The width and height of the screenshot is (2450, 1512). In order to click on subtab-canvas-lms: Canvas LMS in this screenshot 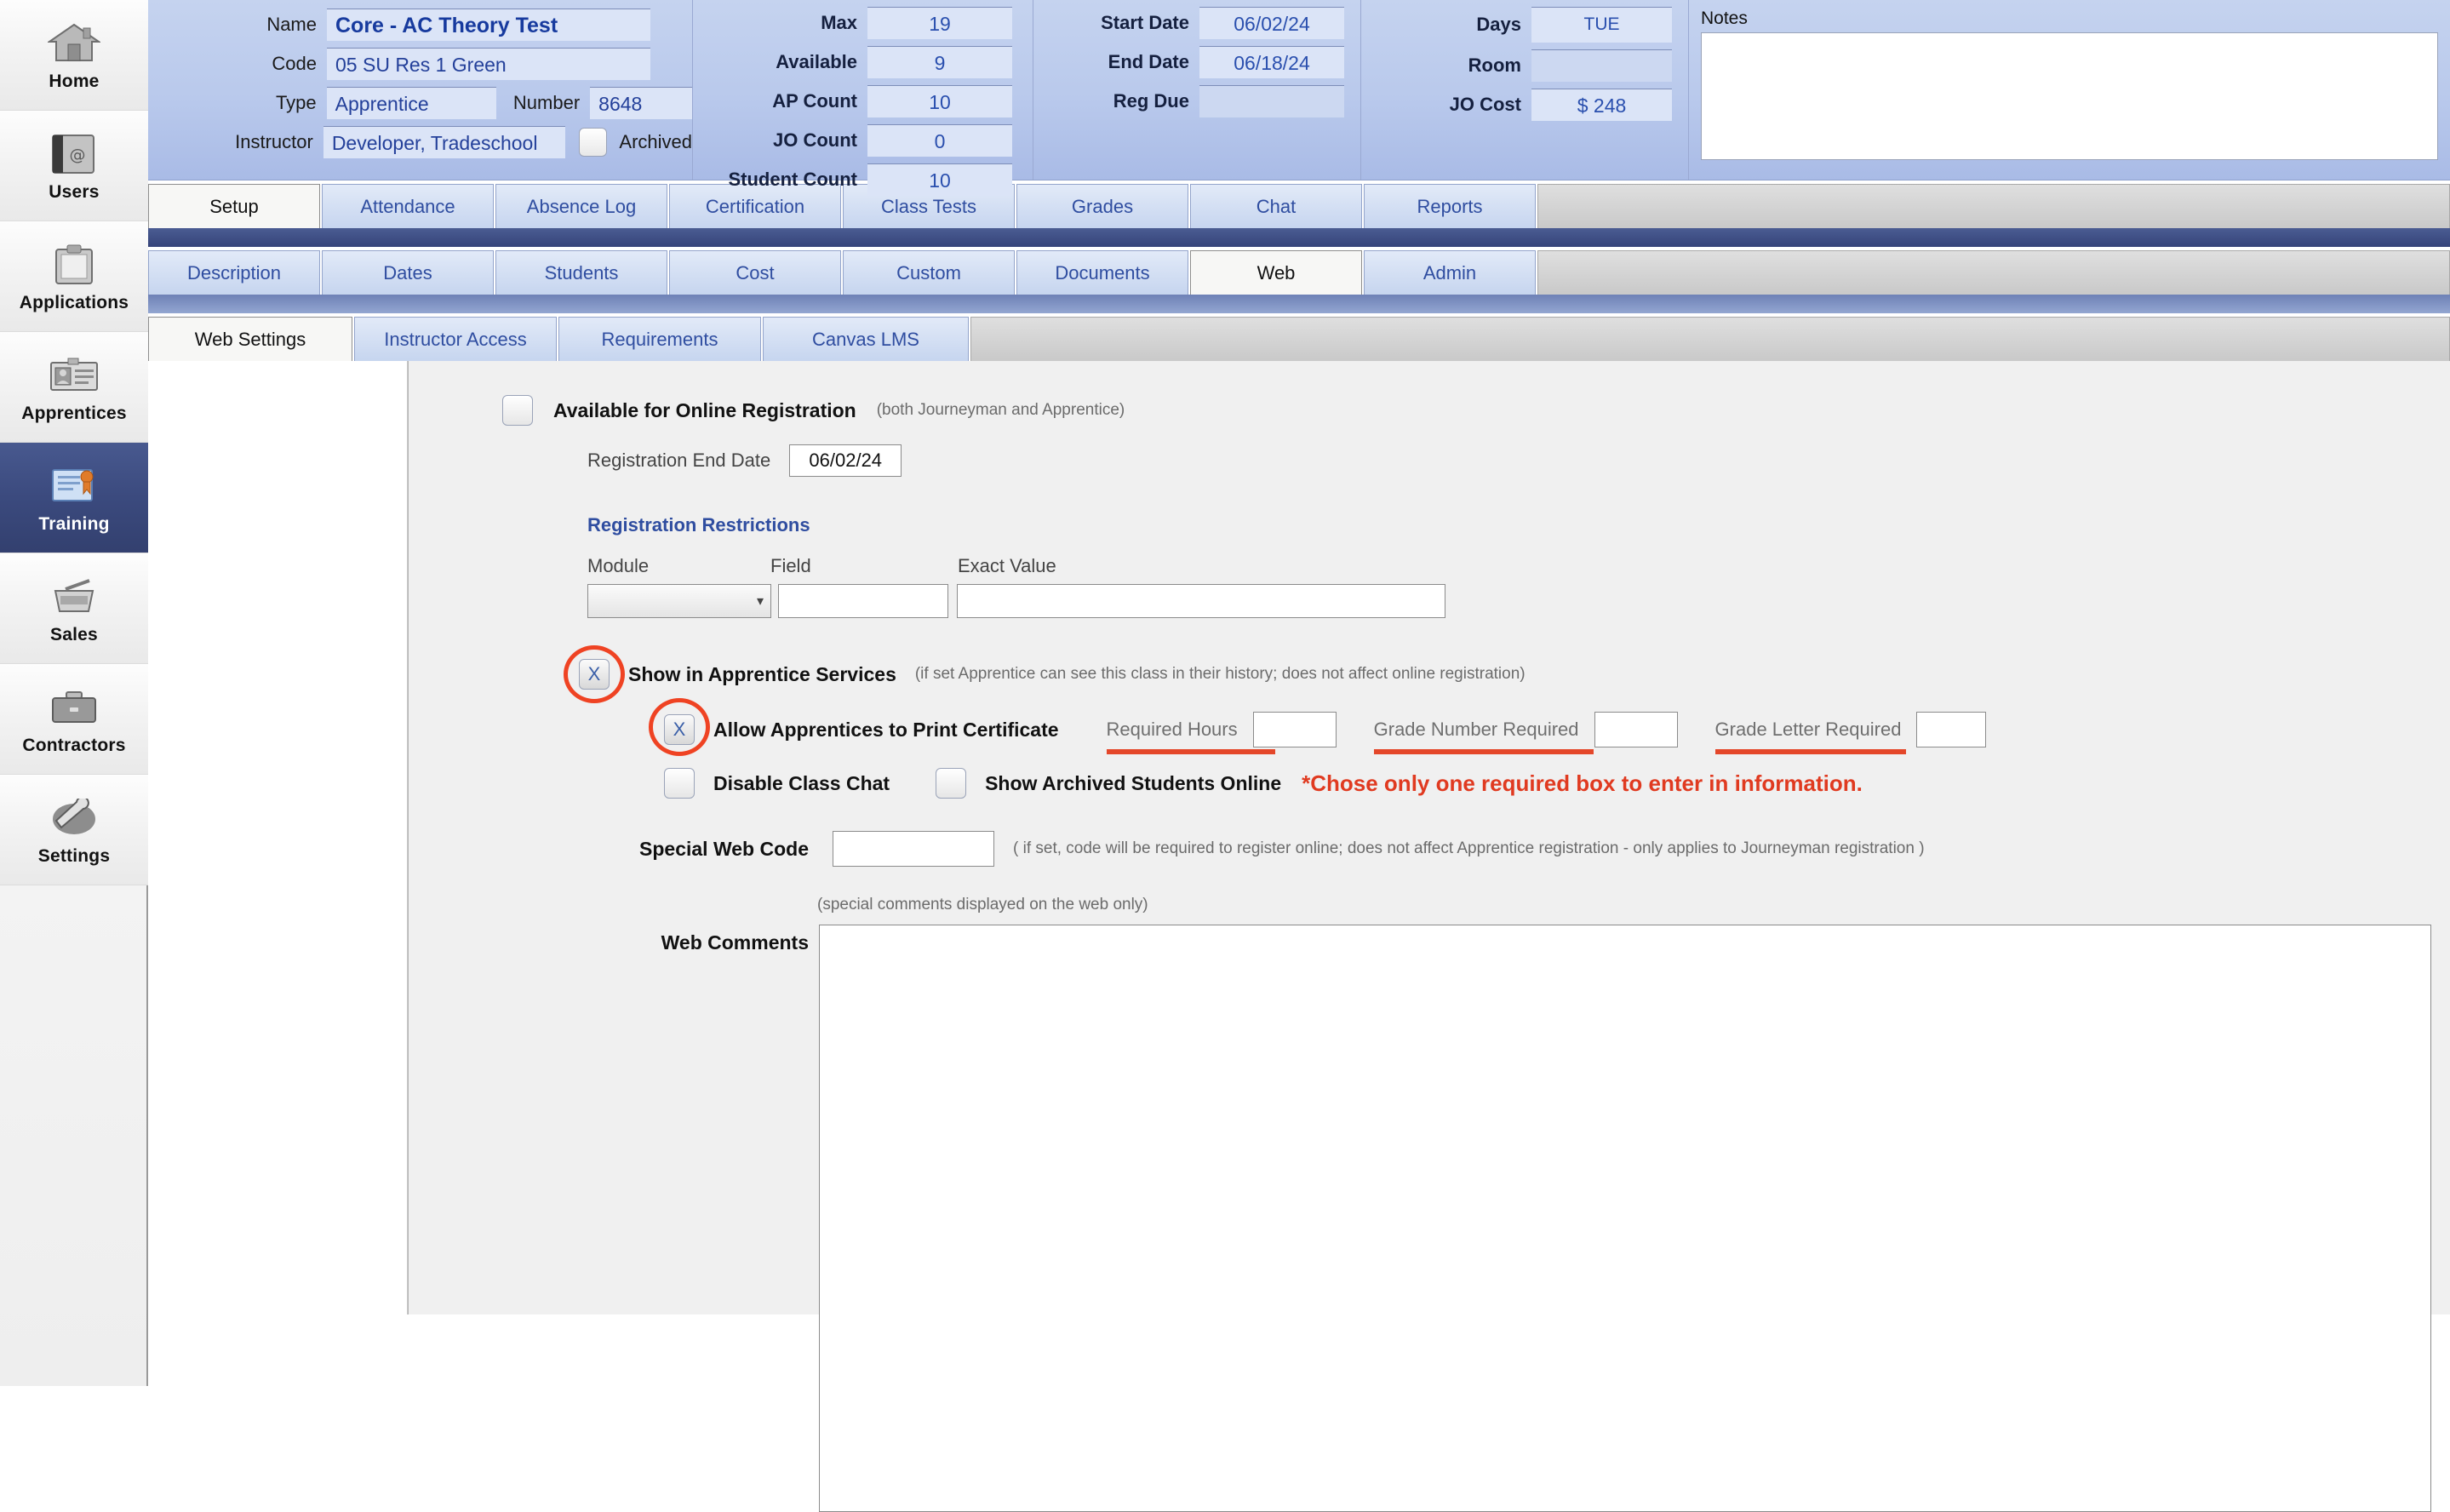, I will do `click(866, 339)`.